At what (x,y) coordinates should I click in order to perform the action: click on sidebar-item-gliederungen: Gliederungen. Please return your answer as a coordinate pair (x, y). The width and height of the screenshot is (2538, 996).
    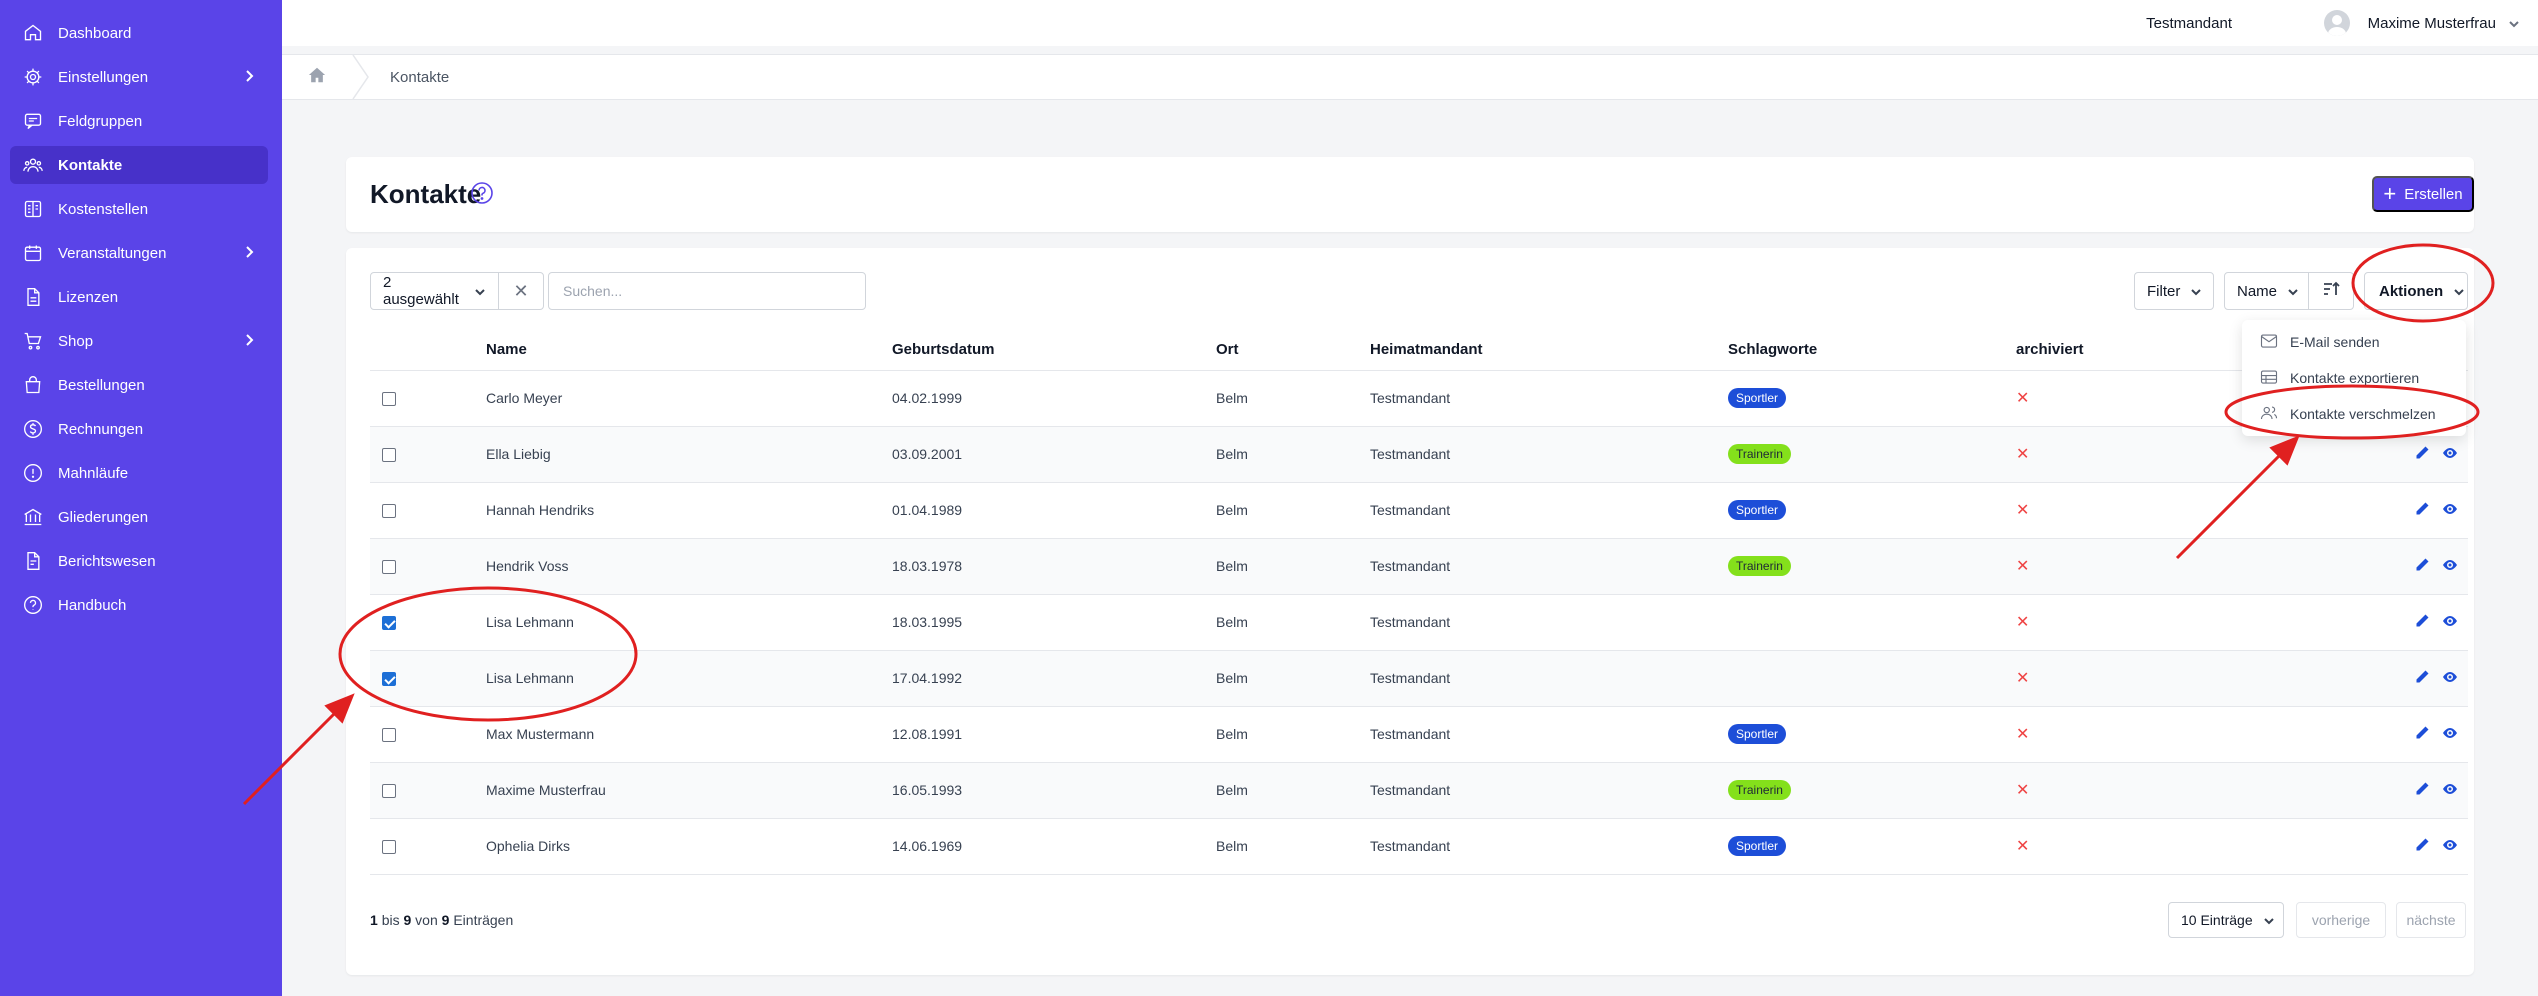
    Looking at the image, I should click on (139, 517).